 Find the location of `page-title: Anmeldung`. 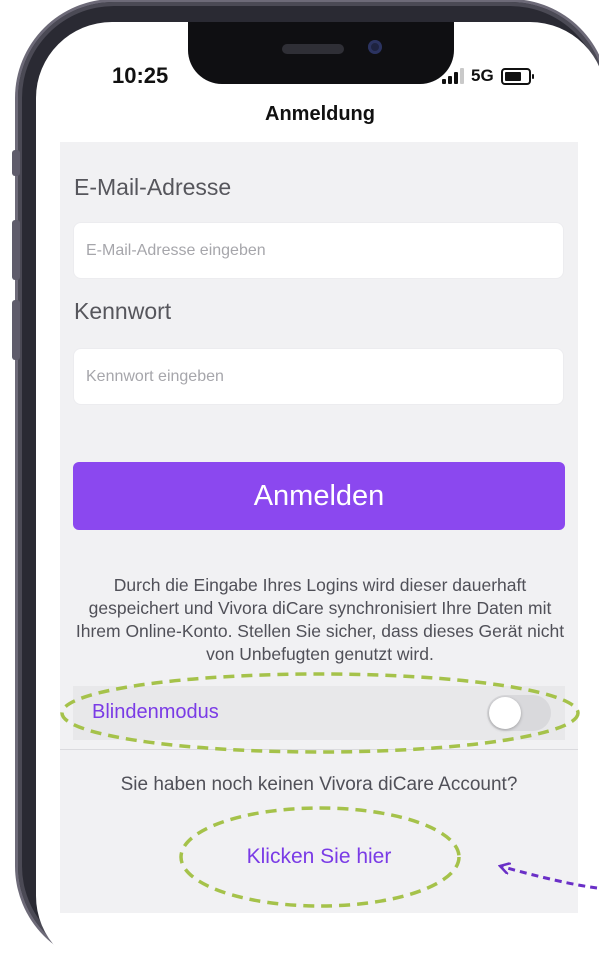

page-title: Anmeldung is located at coordinates (320, 114).